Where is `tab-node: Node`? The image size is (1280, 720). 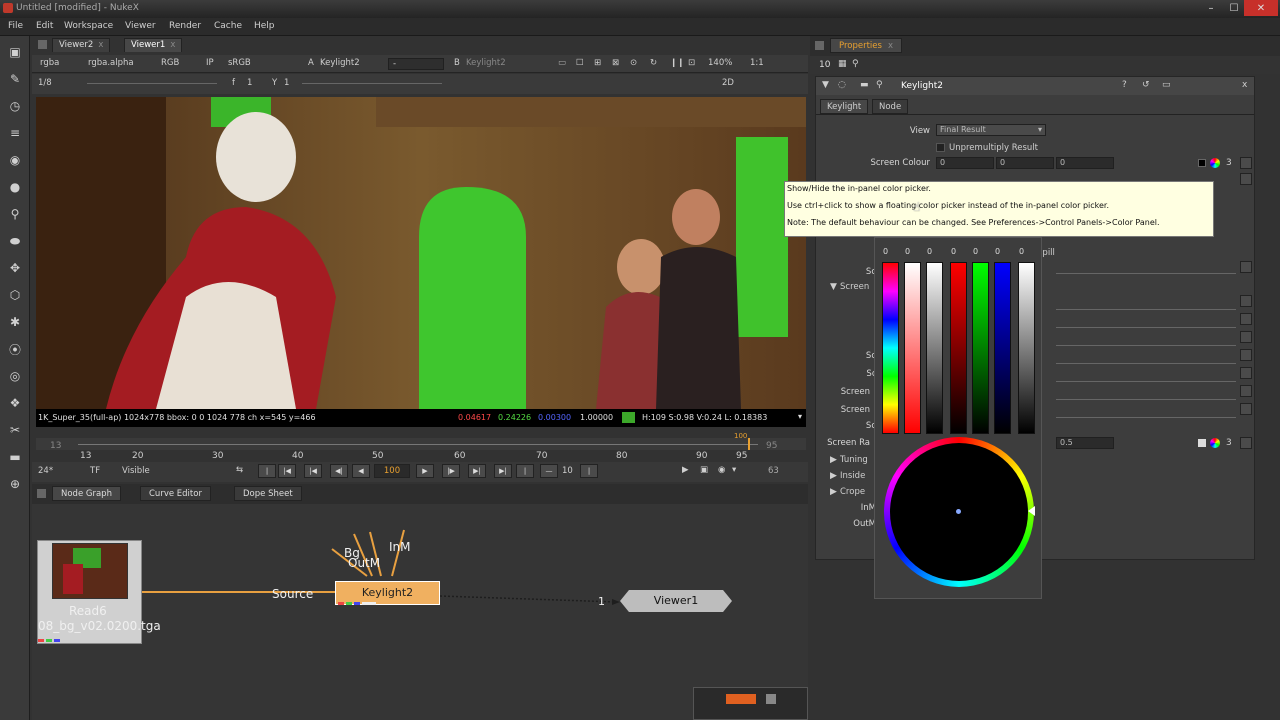
tab-node: Node is located at coordinates (890, 106).